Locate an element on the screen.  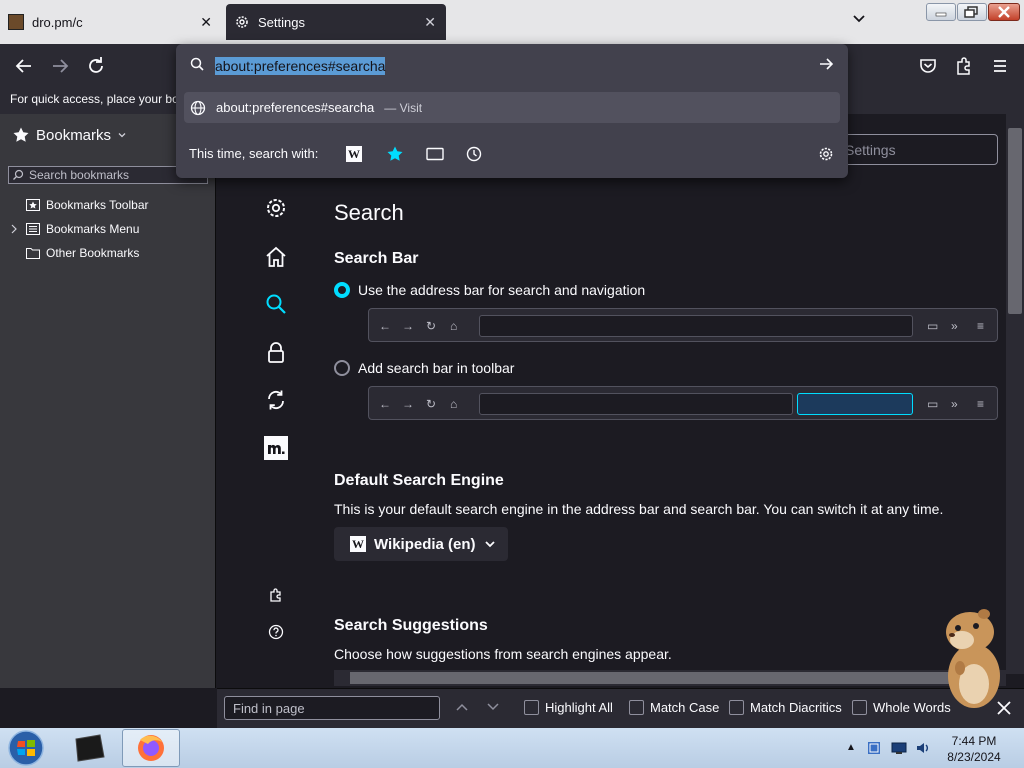
vertical-scrollbar-thumb is located at coordinates (1015, 221).